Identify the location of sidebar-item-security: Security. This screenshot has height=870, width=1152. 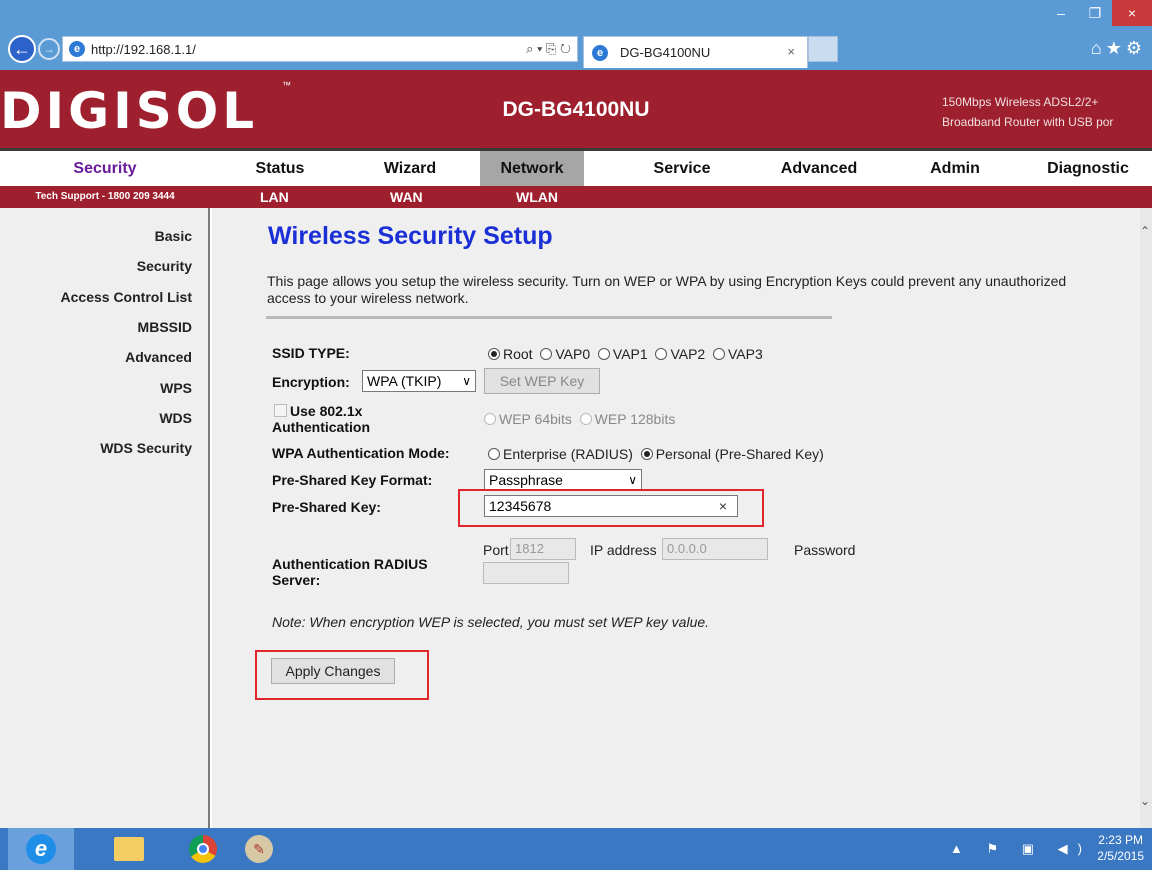
(164, 266).